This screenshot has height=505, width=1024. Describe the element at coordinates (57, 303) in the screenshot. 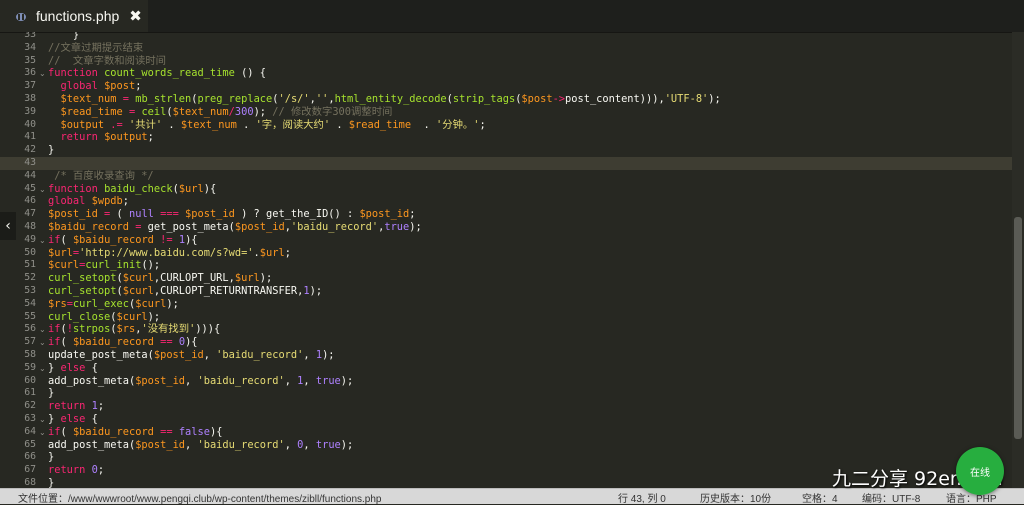

I see `code-token: $rs` at that location.